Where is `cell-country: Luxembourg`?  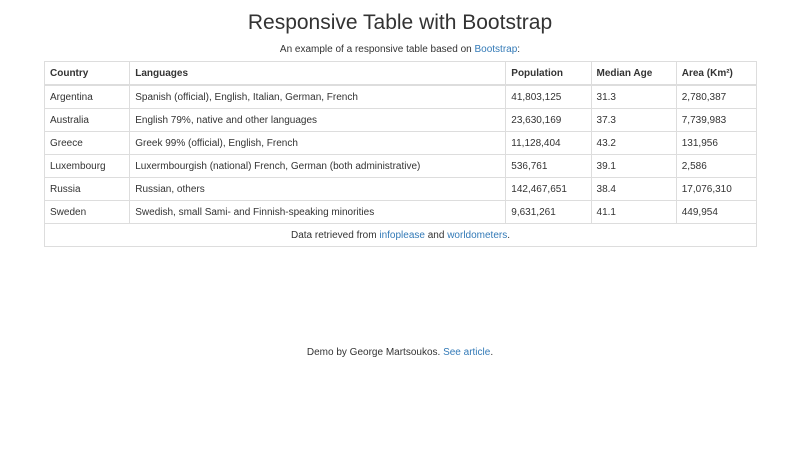 cell-country: Luxembourg is located at coordinates (87, 166).